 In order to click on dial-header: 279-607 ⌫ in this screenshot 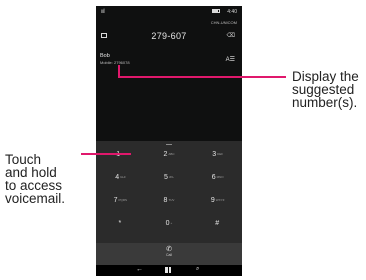, I will do `click(169, 38)`.